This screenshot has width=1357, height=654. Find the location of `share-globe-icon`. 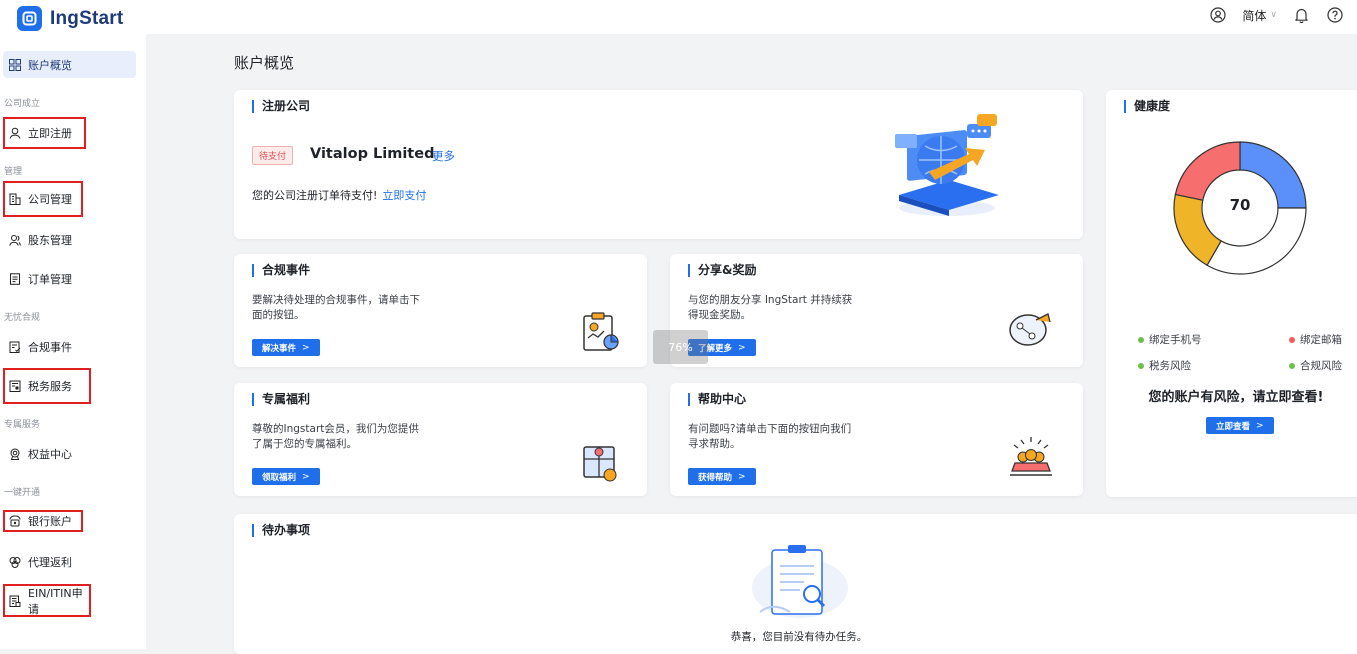

share-globe-icon is located at coordinates (1030, 329).